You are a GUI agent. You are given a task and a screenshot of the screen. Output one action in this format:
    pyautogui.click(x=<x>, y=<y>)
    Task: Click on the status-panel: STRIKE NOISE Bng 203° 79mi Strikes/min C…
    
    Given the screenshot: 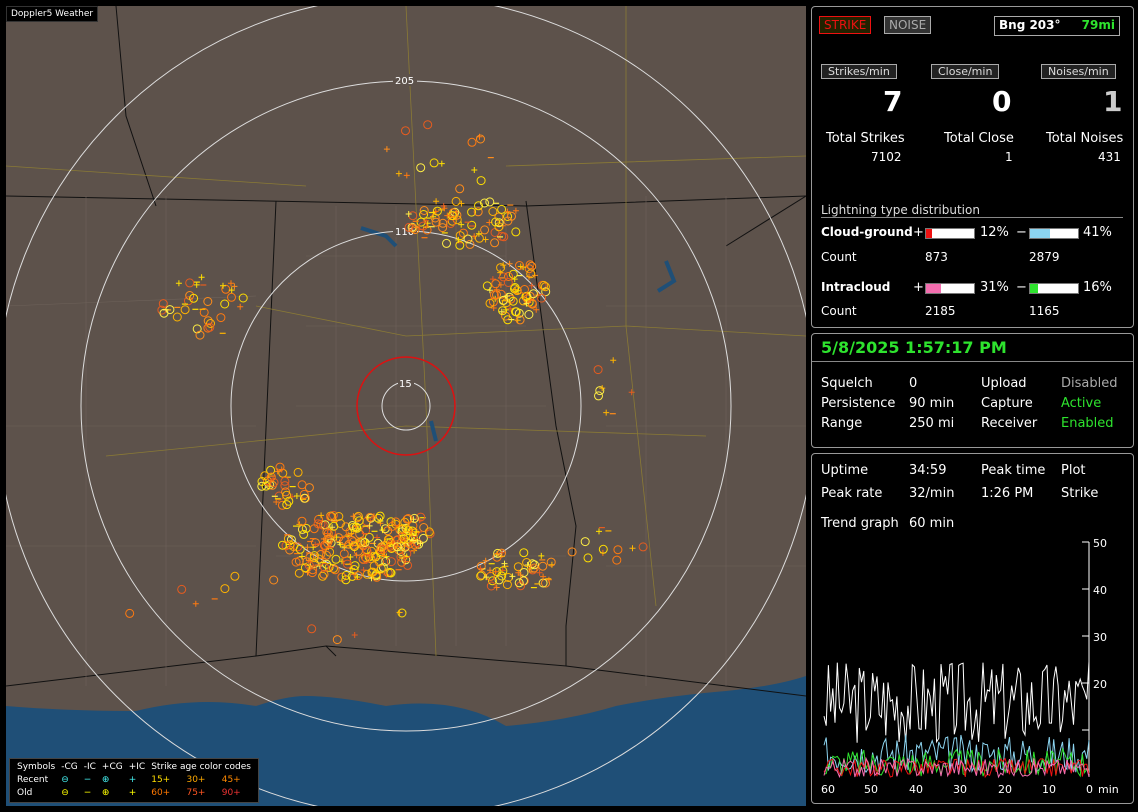 What is the action you would take?
    pyautogui.click(x=972, y=167)
    